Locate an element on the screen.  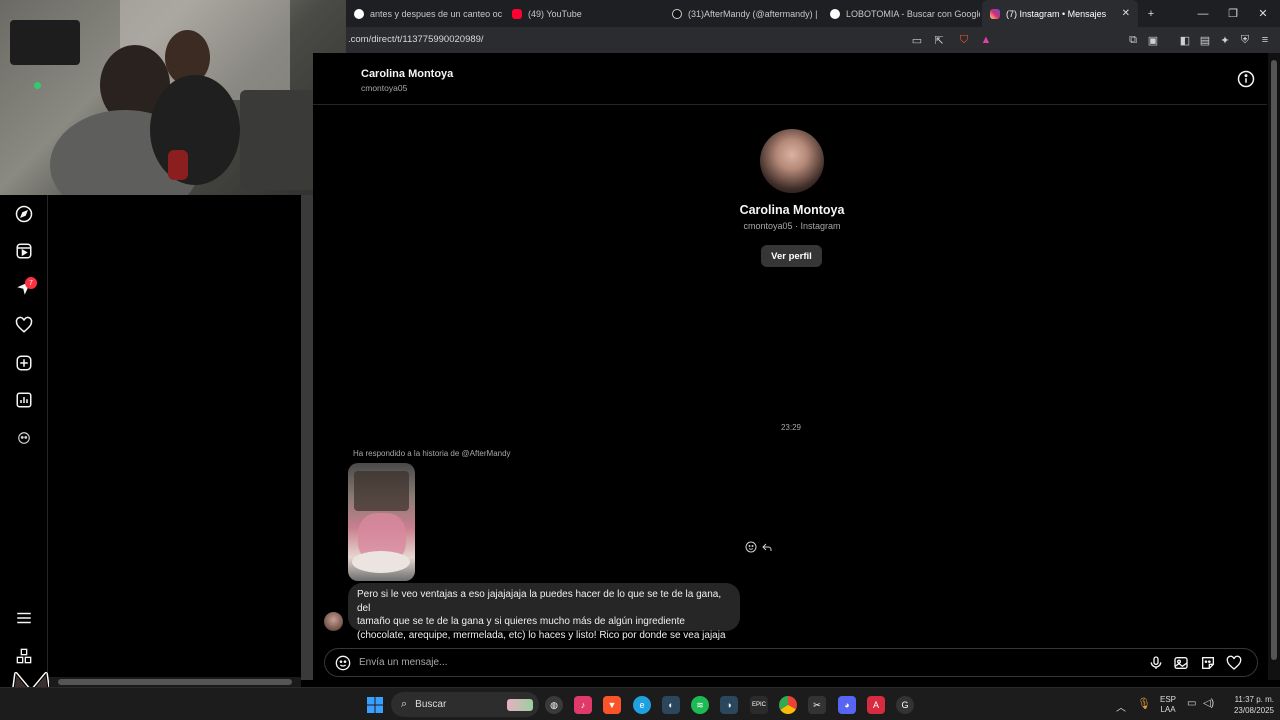
browser-tab-5: (7) Instagram • Mensajes ✕ is located at coordinates (1060, 13).